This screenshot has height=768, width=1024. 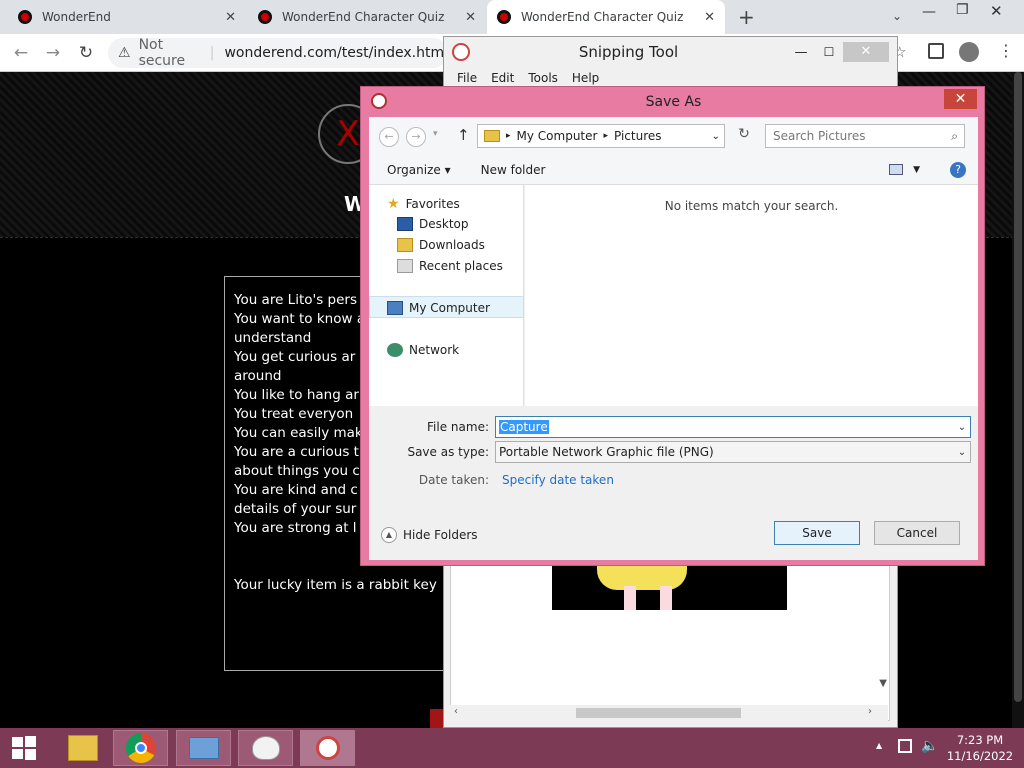 I want to click on save-type-select: Portable Network Graphic file (PNG) ⌄, so click(x=733, y=452).